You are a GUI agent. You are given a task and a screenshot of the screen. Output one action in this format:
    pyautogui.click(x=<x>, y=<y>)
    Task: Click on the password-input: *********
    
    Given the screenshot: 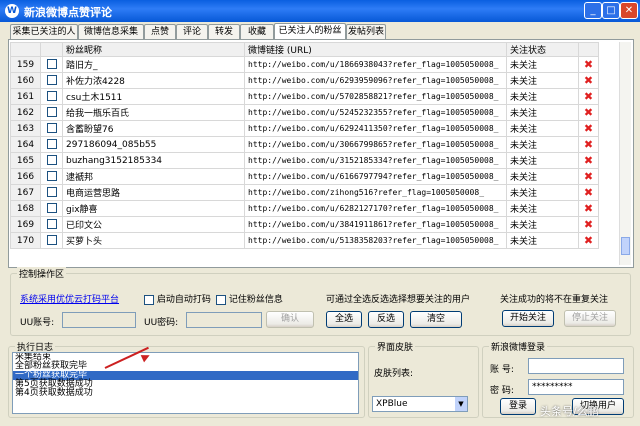 What is the action you would take?
    pyautogui.click(x=576, y=387)
    